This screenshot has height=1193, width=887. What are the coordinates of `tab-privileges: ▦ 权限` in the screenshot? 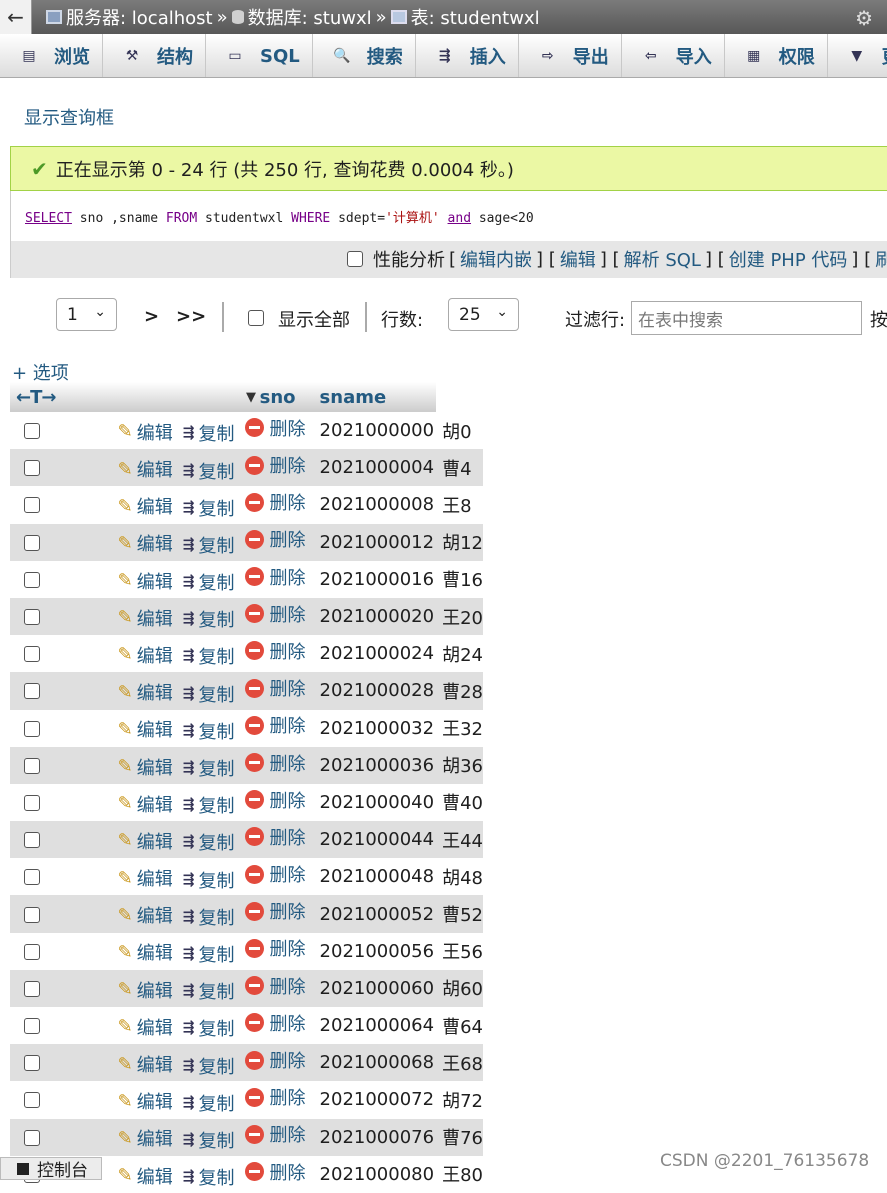 It's located at (776, 55).